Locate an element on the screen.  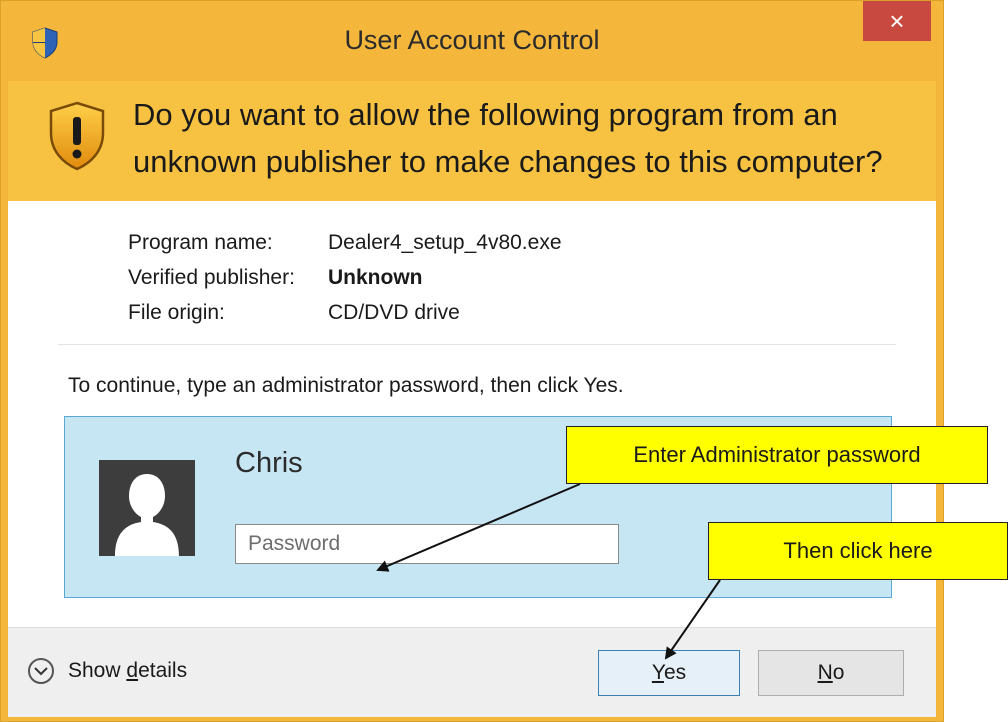
user-avatar-icon is located at coordinates (147, 508).